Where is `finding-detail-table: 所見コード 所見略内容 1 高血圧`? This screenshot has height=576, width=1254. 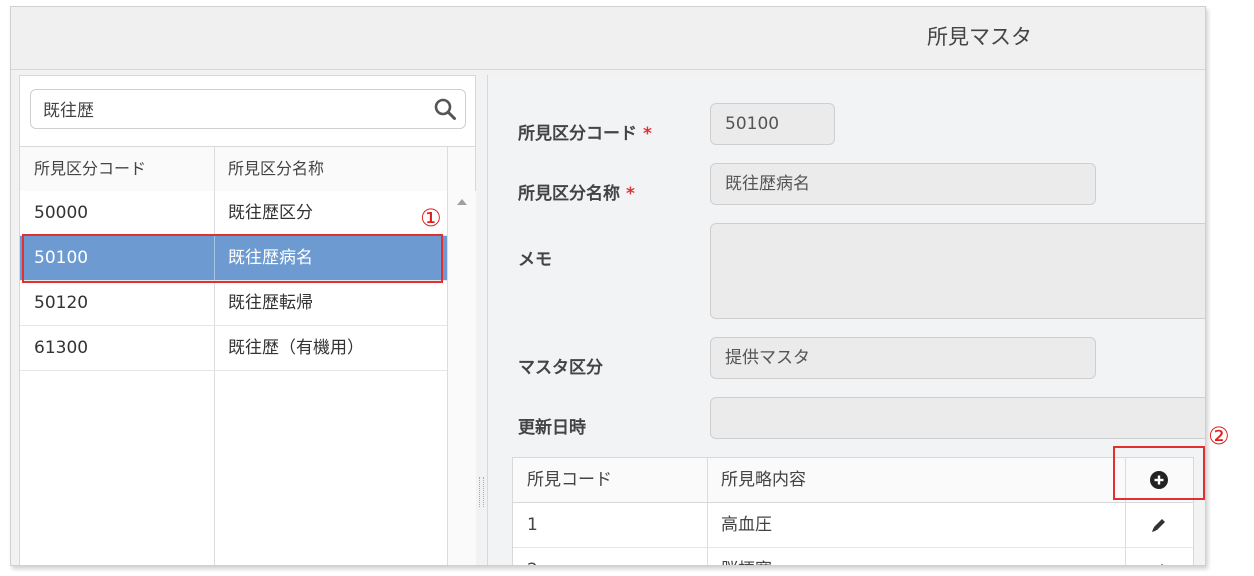
finding-detail-table: 所見コード 所見略内容 1 高血圧 is located at coordinates (853, 511).